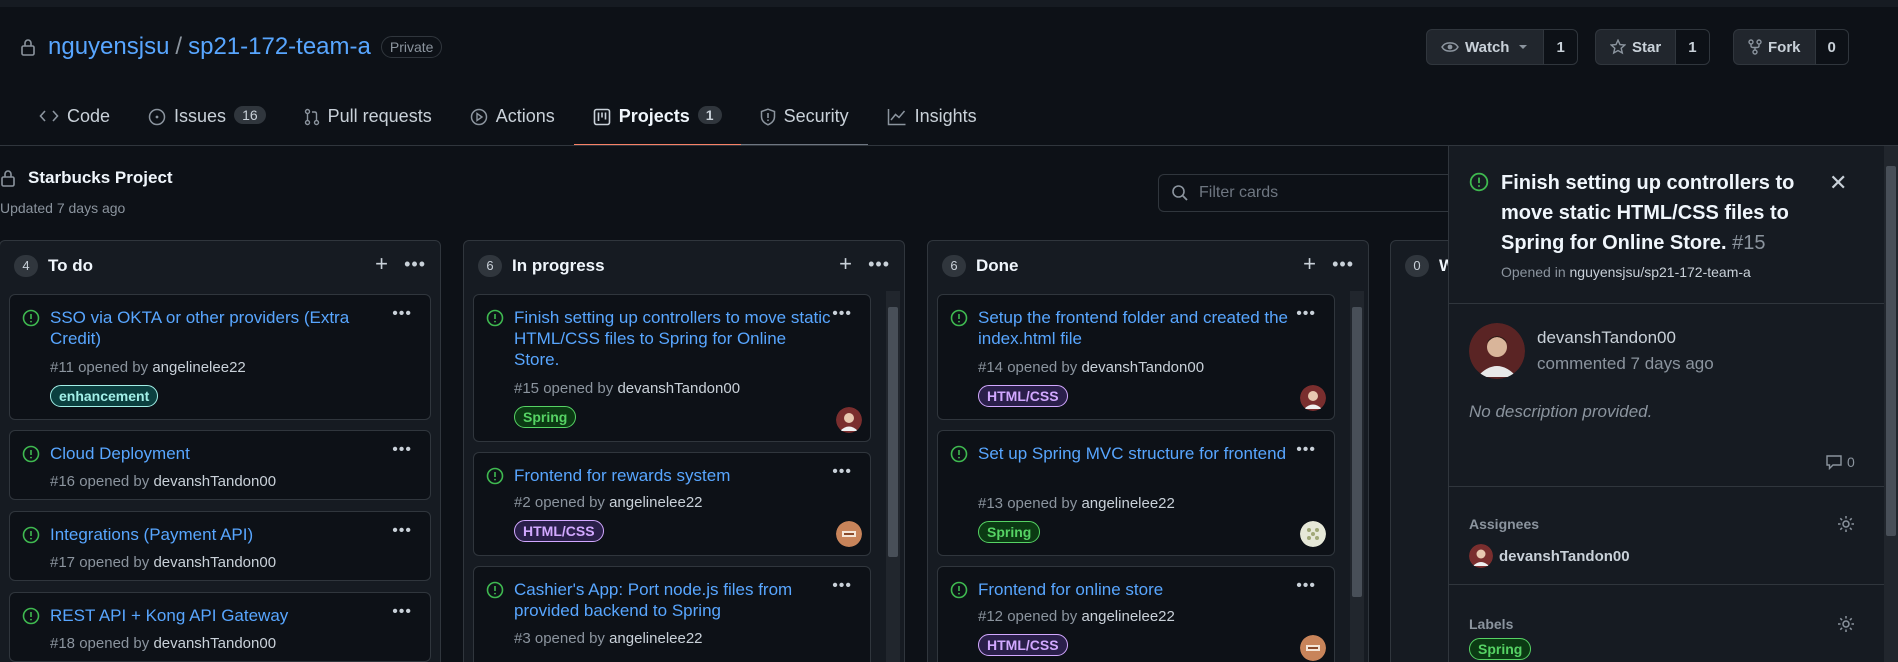  Describe the element at coordinates (151, 534) in the screenshot. I see `card-title: Integrations (Payment API)` at that location.